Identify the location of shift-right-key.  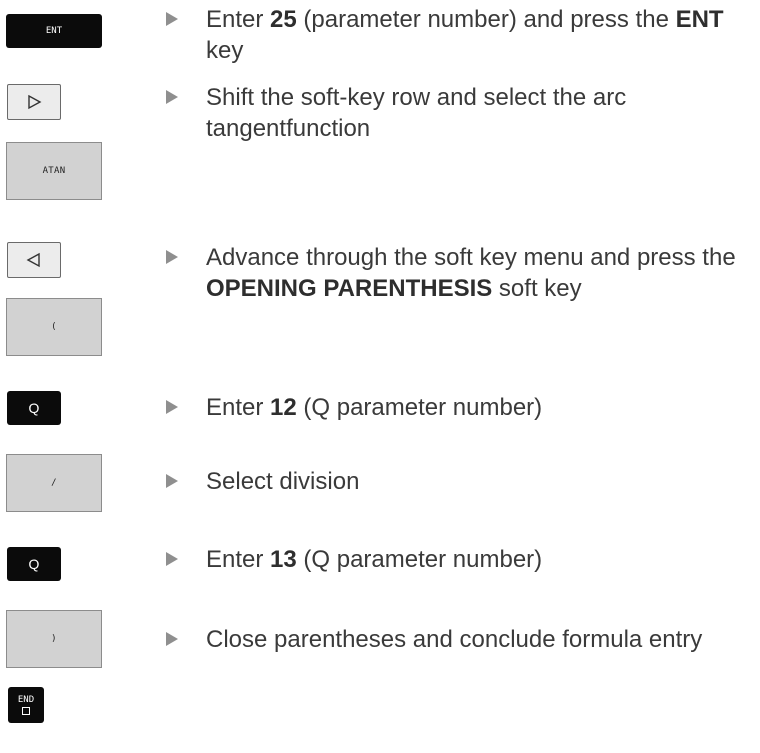
(34, 102).